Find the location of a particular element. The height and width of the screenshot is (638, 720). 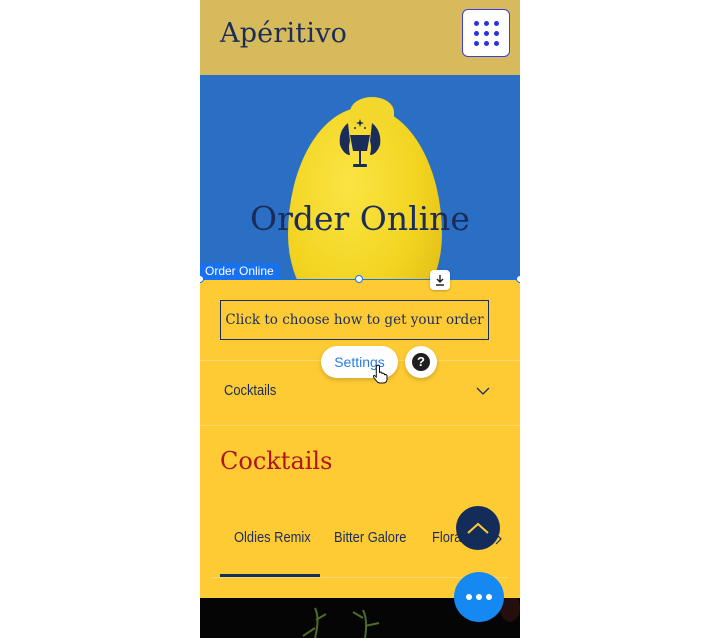

chat-more-button is located at coordinates (479, 597).